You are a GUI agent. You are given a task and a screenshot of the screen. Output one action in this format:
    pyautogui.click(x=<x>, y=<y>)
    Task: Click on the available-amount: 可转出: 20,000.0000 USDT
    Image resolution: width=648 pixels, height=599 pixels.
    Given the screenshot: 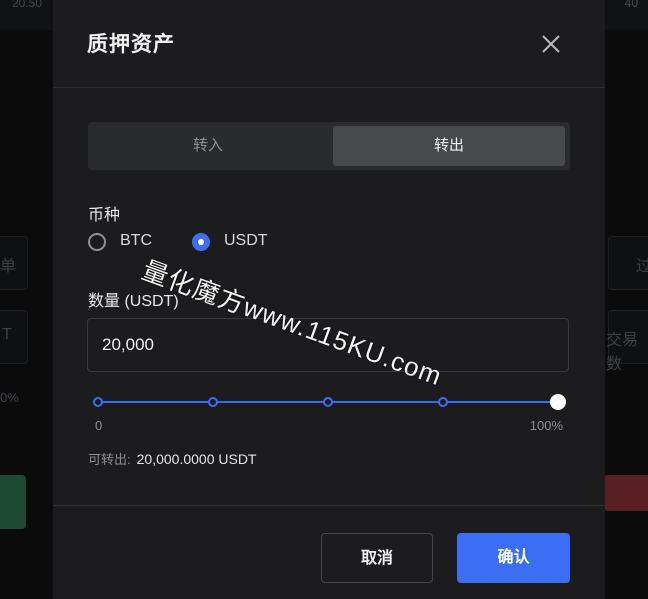 What is the action you would take?
    pyautogui.click(x=172, y=458)
    